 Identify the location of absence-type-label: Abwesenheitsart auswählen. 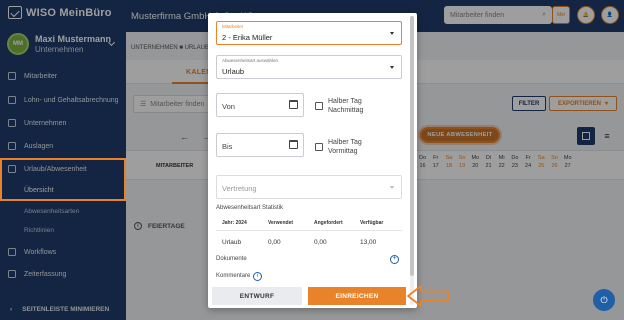
(250, 60).